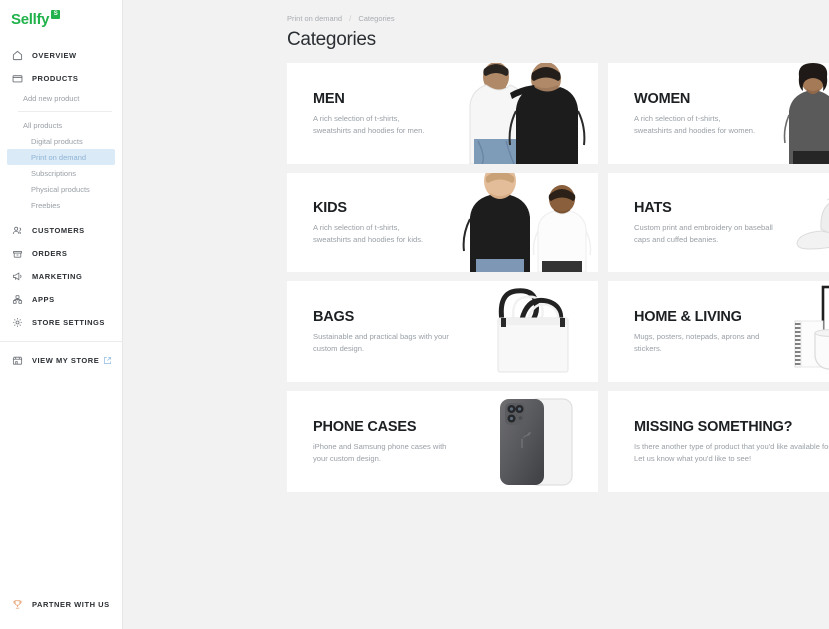 Image resolution: width=829 pixels, height=629 pixels. I want to click on breadcrumb-current: Categories, so click(376, 18).